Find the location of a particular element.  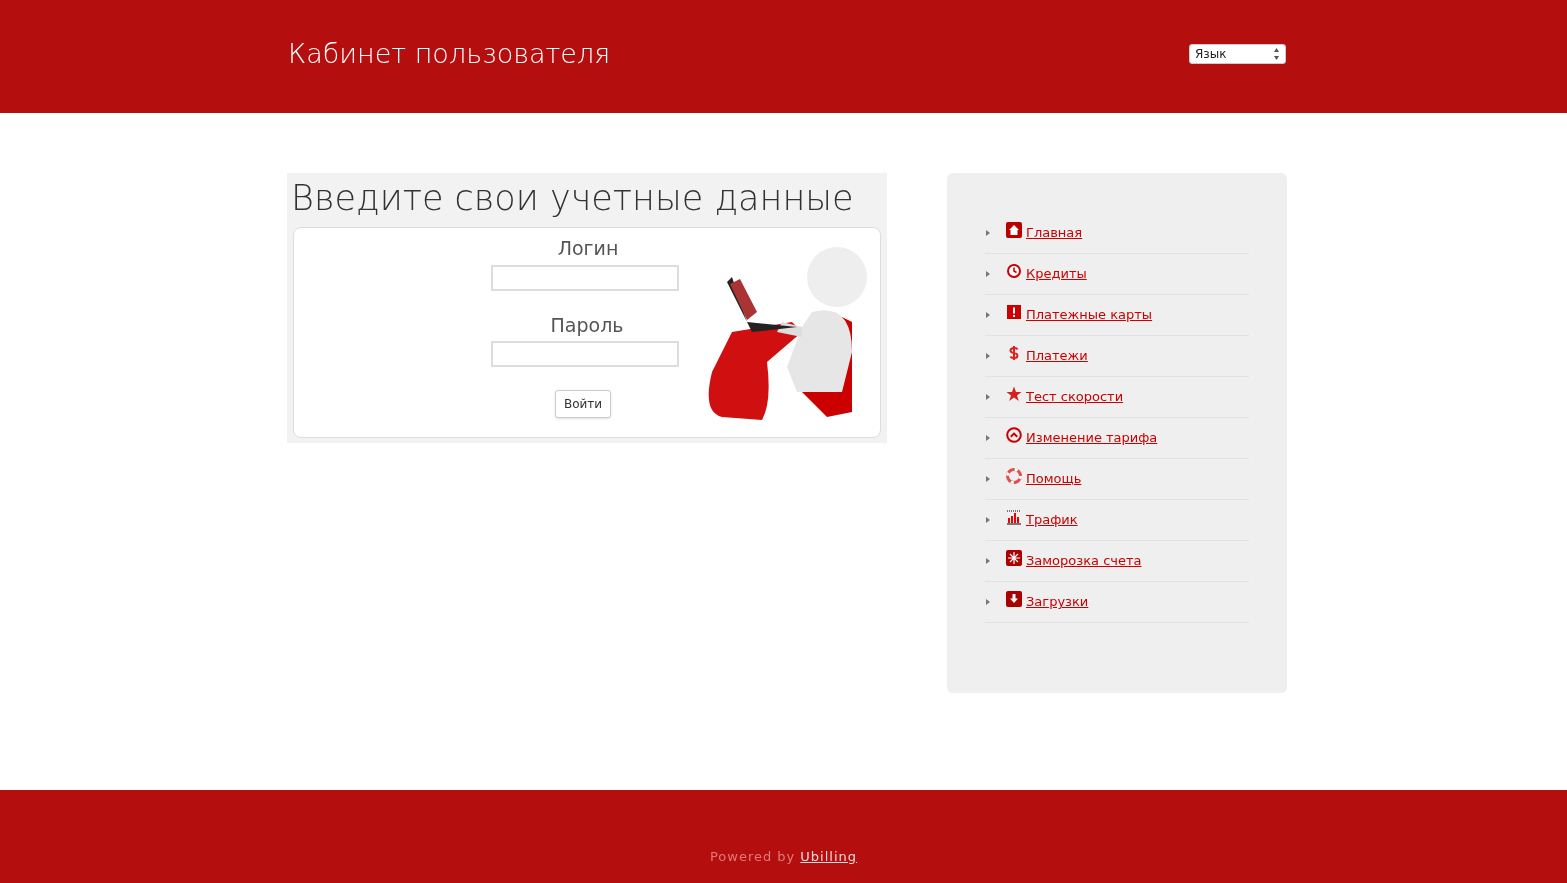

menu-link: Главная is located at coordinates (1044, 233).